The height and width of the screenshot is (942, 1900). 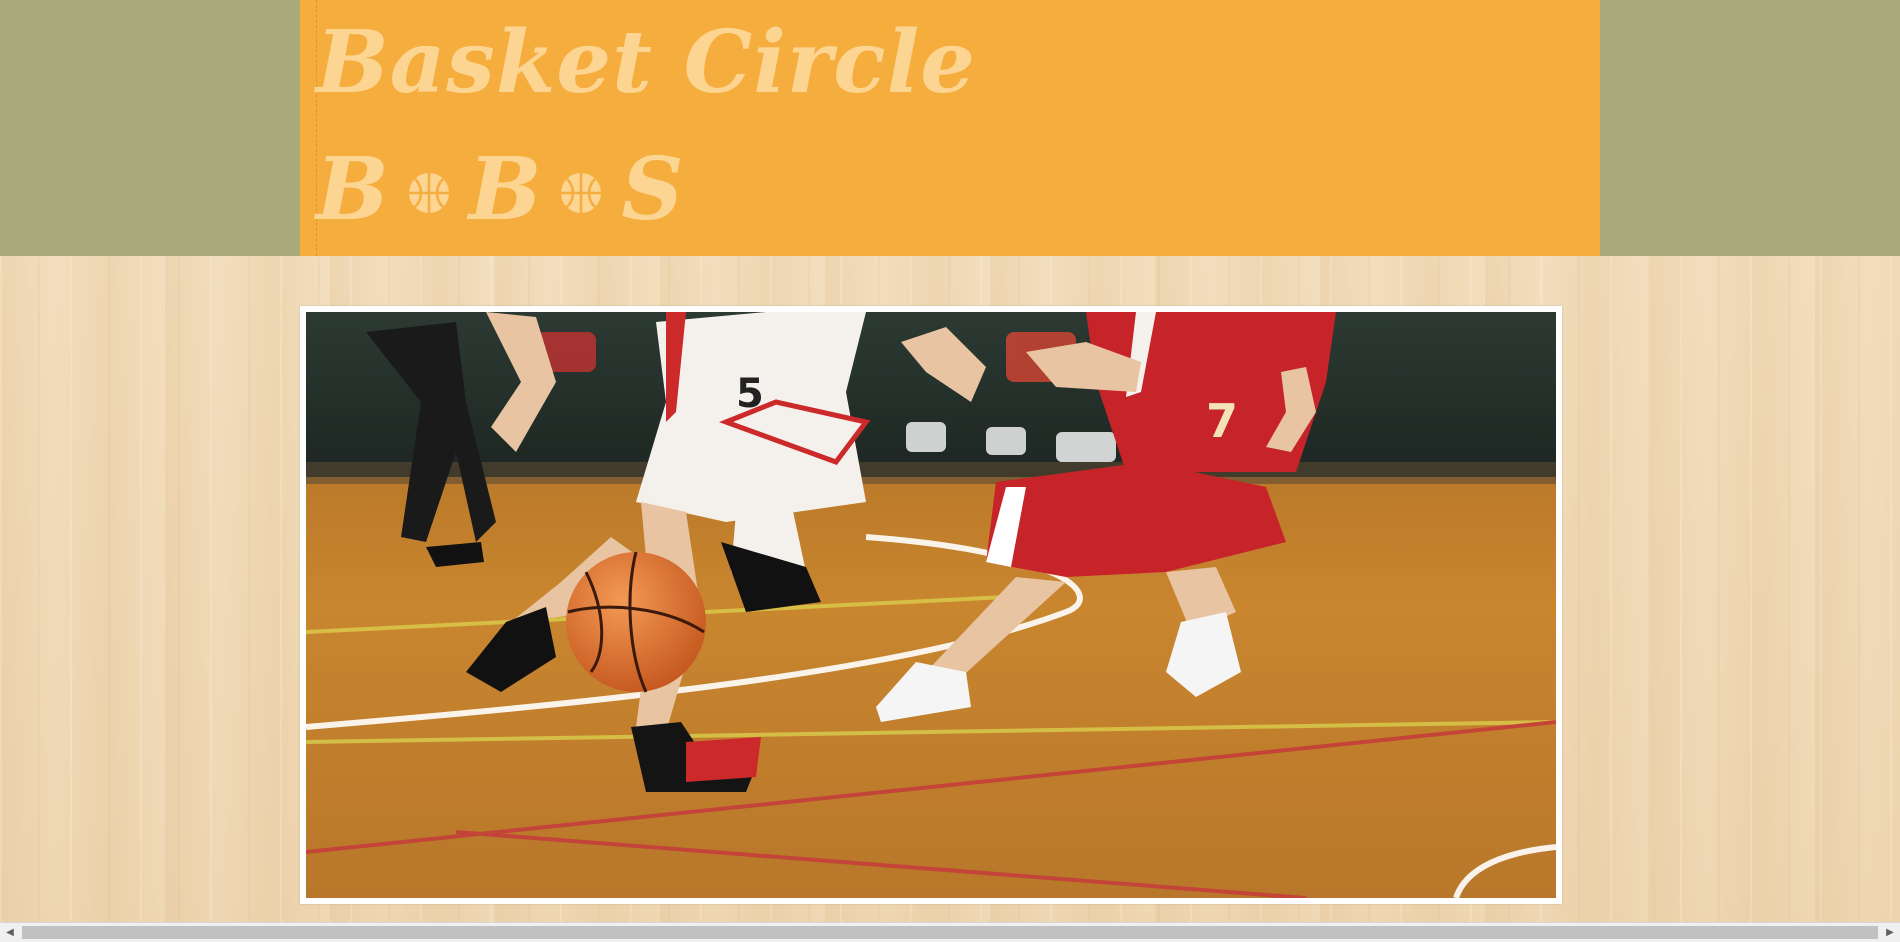 What do you see at coordinates (750, 394) in the screenshot?
I see `svg-text: 5` at bounding box center [750, 394].